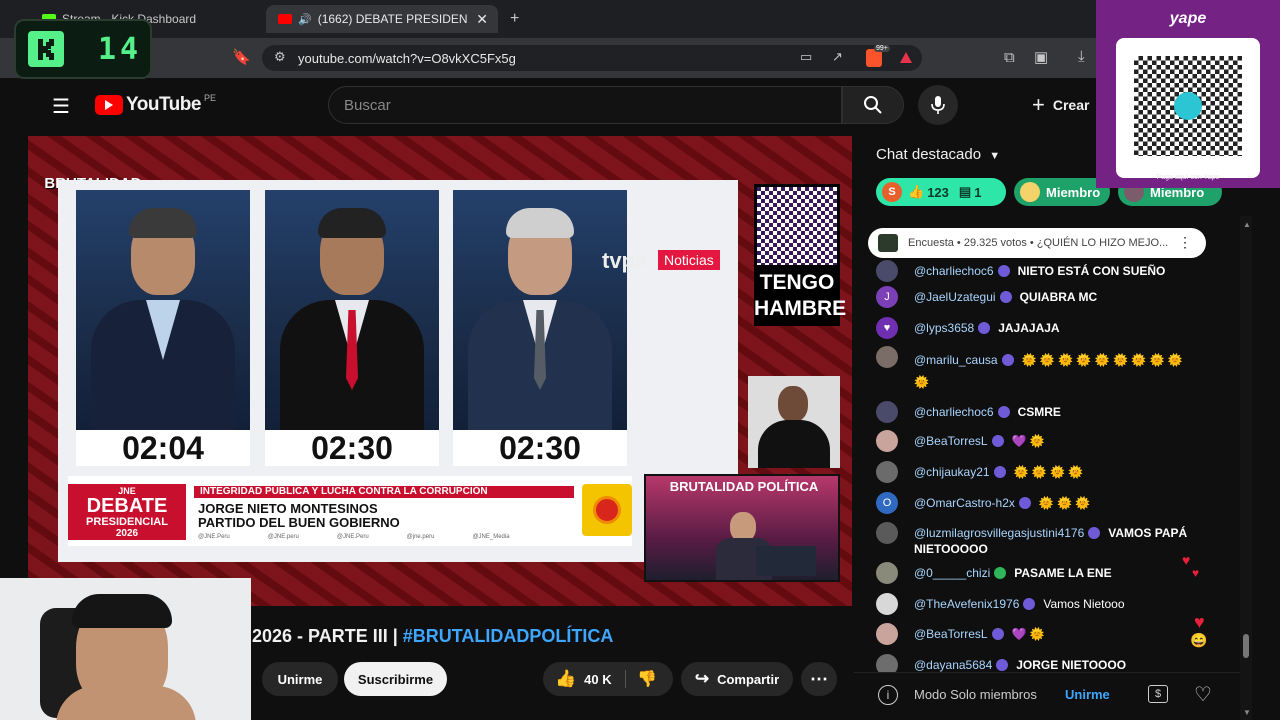 The height and width of the screenshot is (720, 1280). Describe the element at coordinates (1063, 573) in the screenshot. I see `chat-text: PASAME LA ENE` at that location.